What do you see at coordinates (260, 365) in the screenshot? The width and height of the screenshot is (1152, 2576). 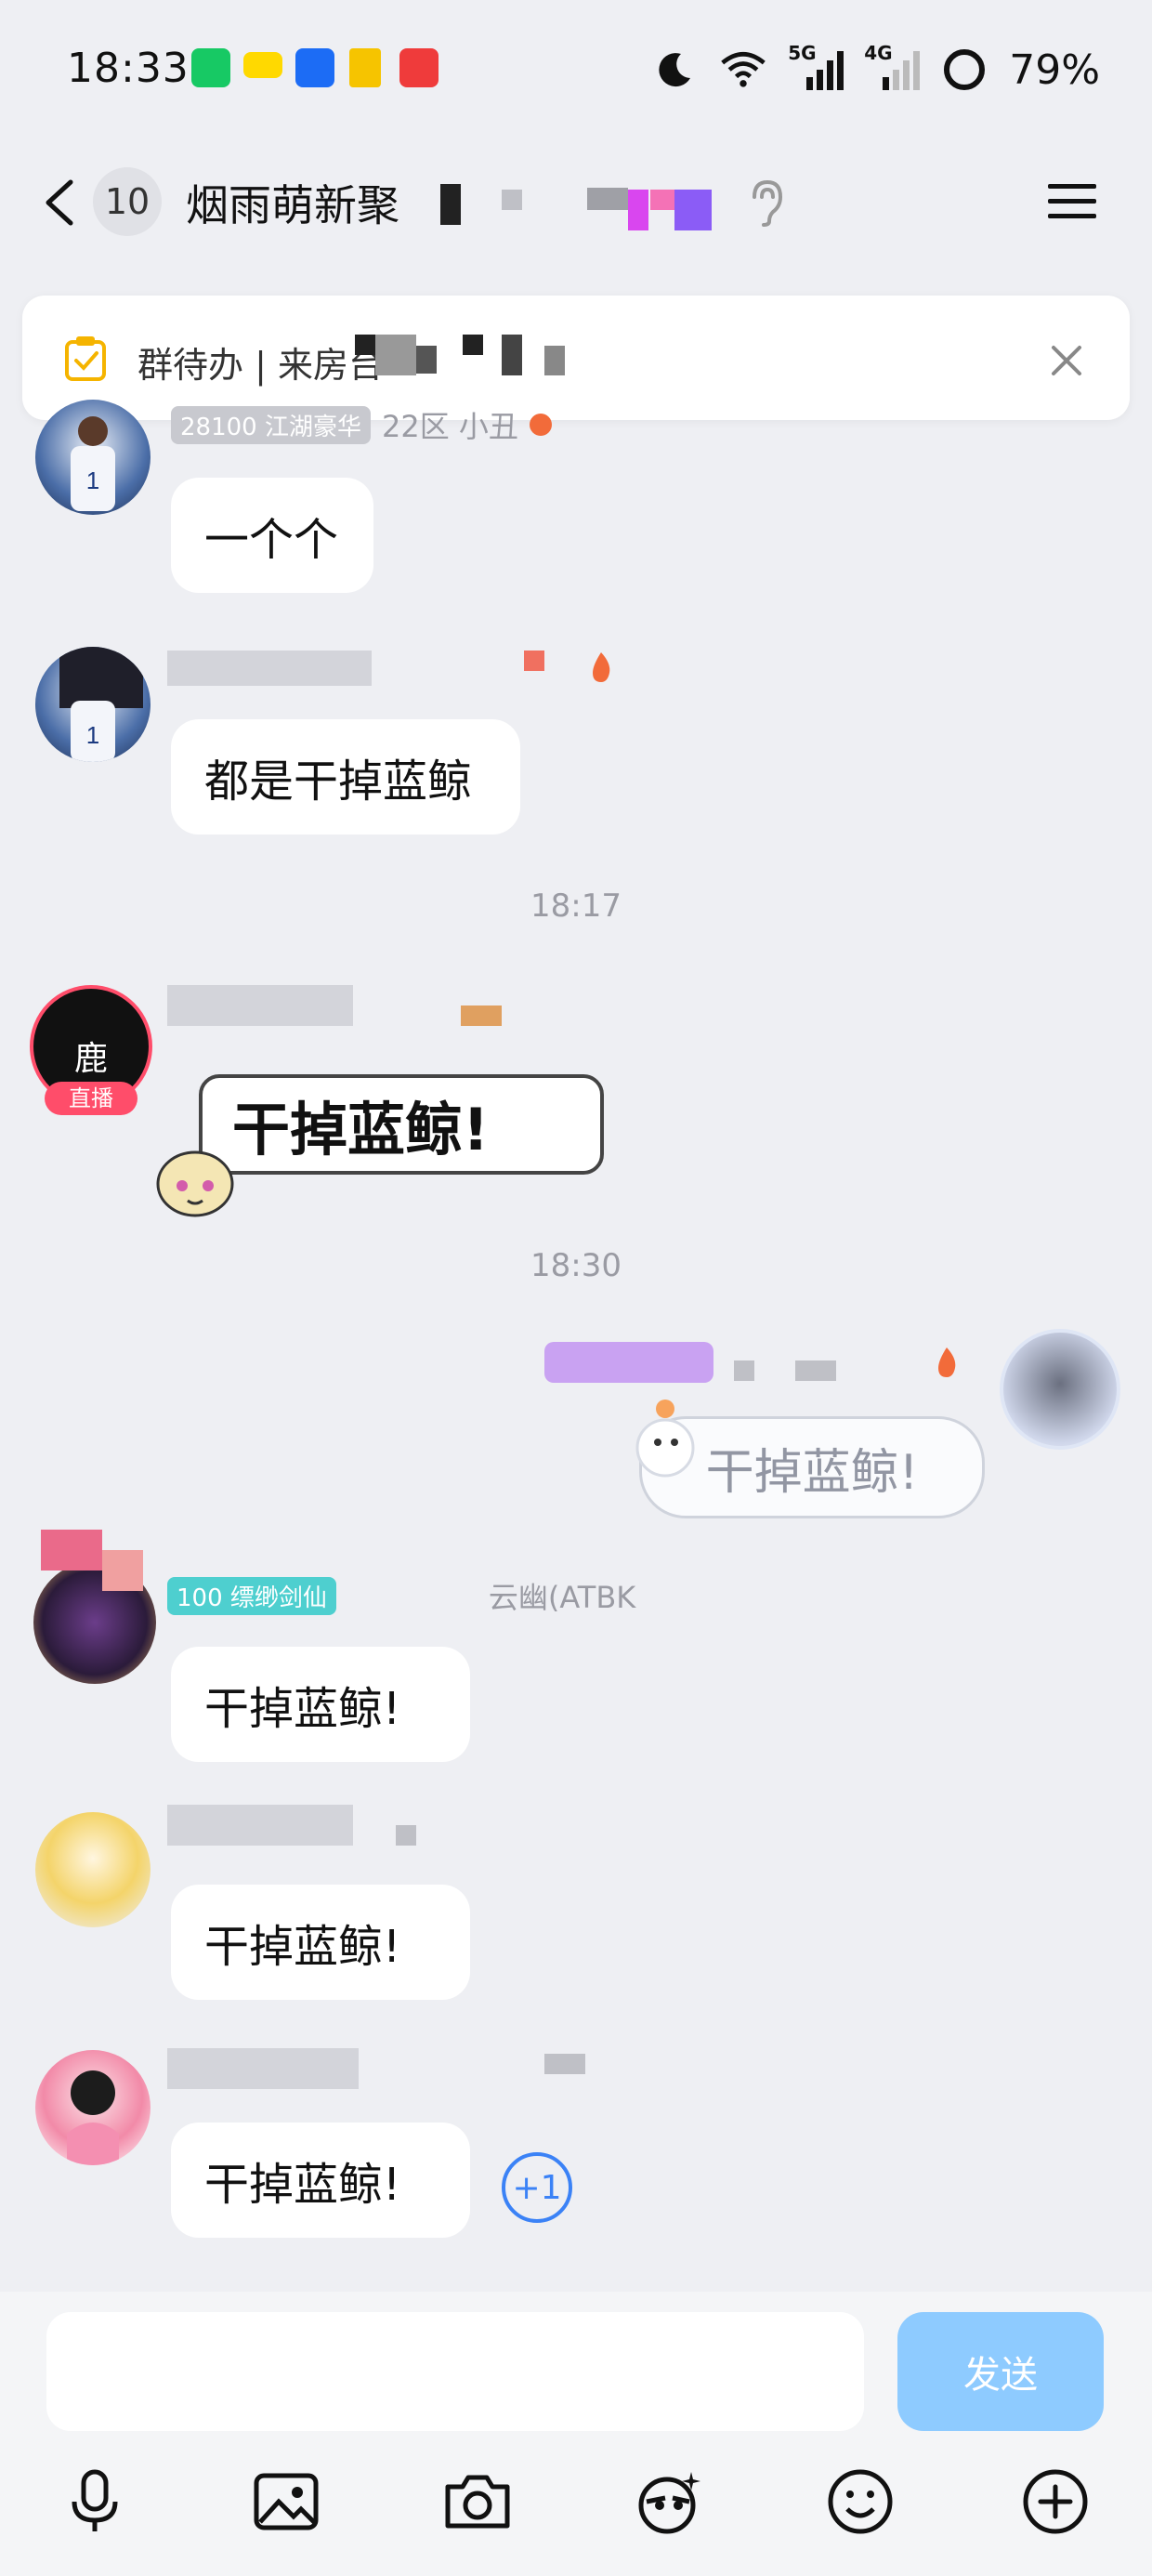 I see `notice-text: 群待办 | 来房台` at bounding box center [260, 365].